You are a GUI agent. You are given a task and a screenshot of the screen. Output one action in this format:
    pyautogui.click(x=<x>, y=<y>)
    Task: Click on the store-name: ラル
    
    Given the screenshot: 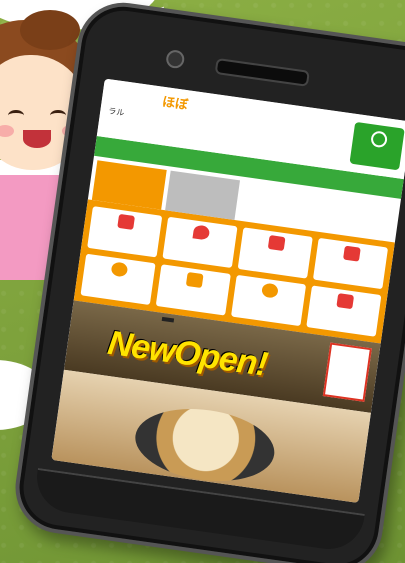 What is the action you would take?
    pyautogui.click(x=116, y=111)
    